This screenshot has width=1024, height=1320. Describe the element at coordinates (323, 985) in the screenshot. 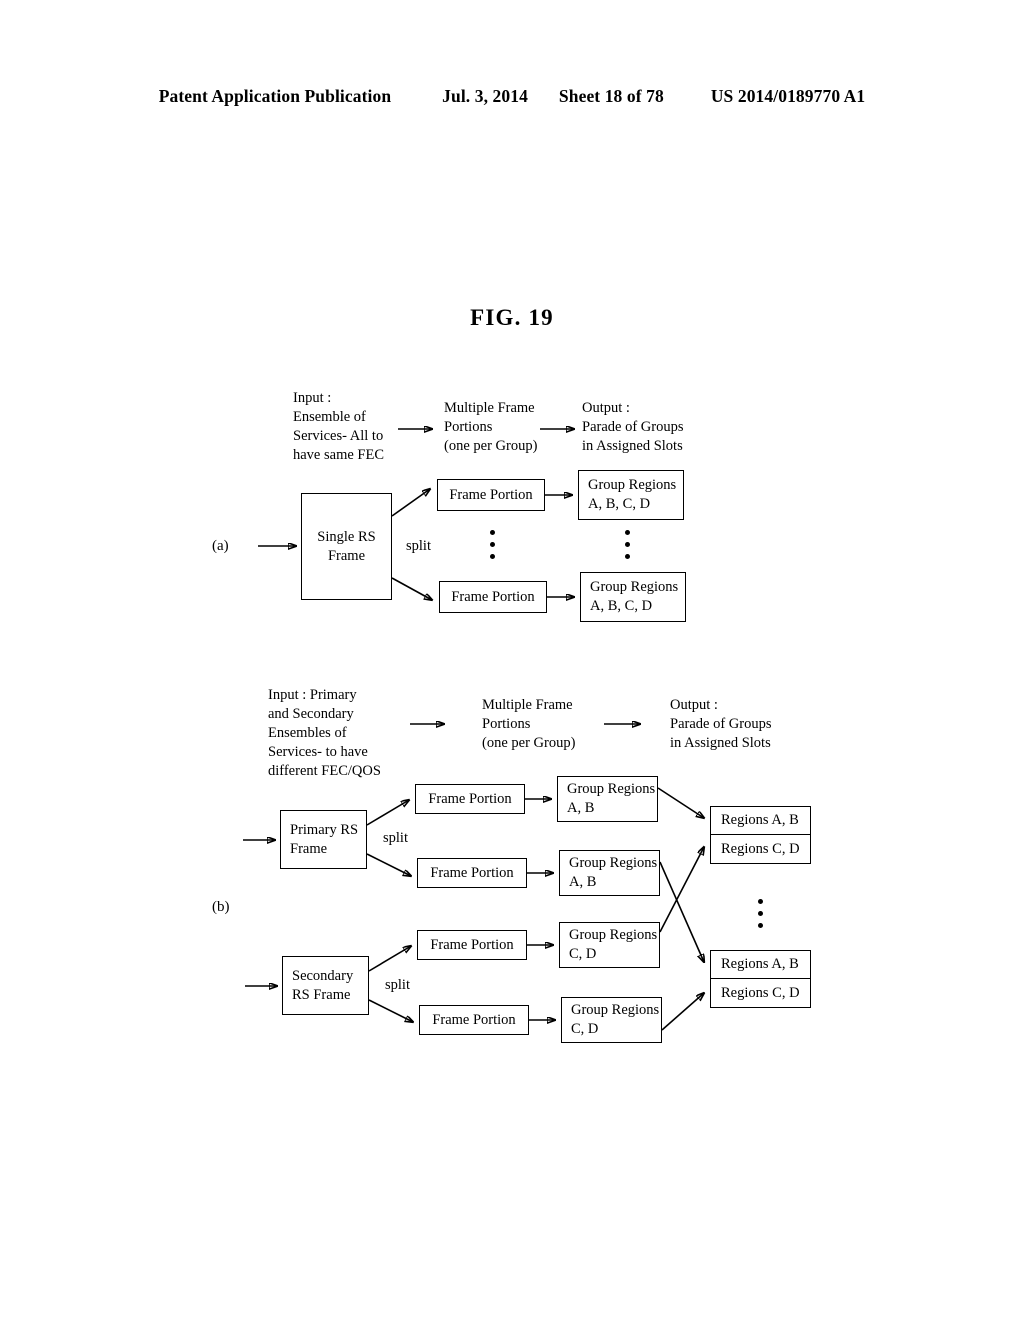

I see `diagram-b-secondary-source-box-label: Secondary RS Frame` at that location.